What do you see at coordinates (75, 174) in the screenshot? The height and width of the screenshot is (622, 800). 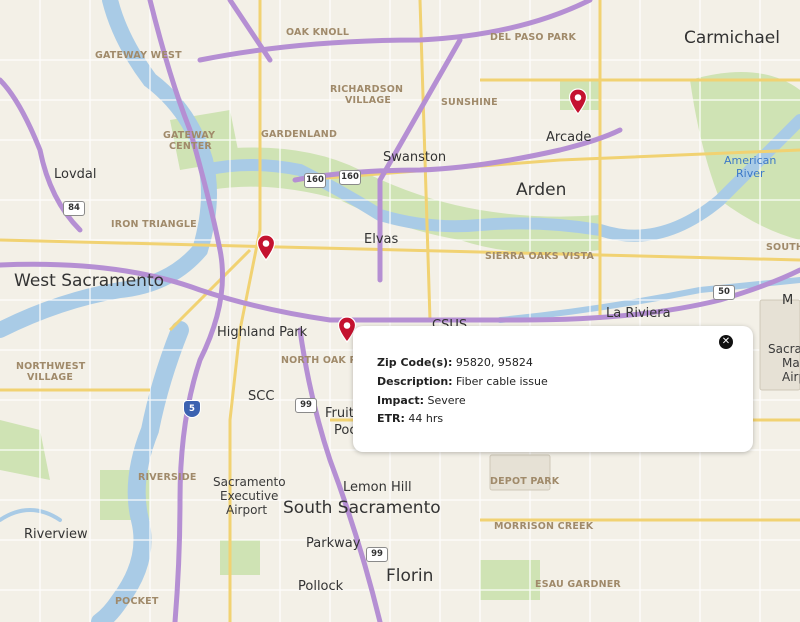 I see `place-label: Lovdal` at bounding box center [75, 174].